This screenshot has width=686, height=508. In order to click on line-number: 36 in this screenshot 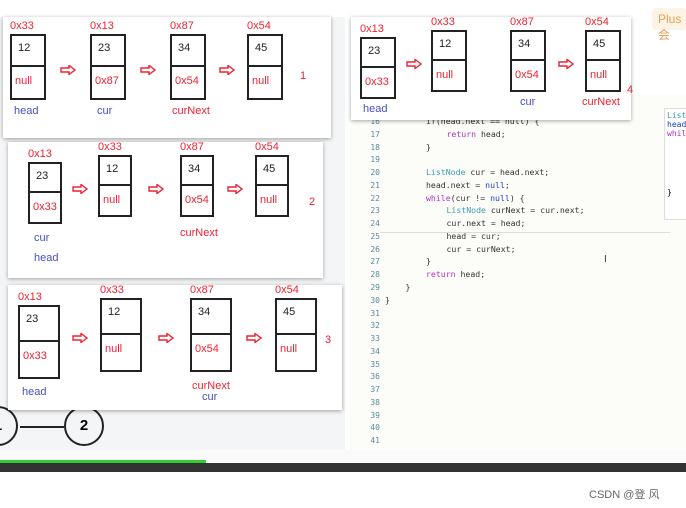, I will do `click(375, 377)`.